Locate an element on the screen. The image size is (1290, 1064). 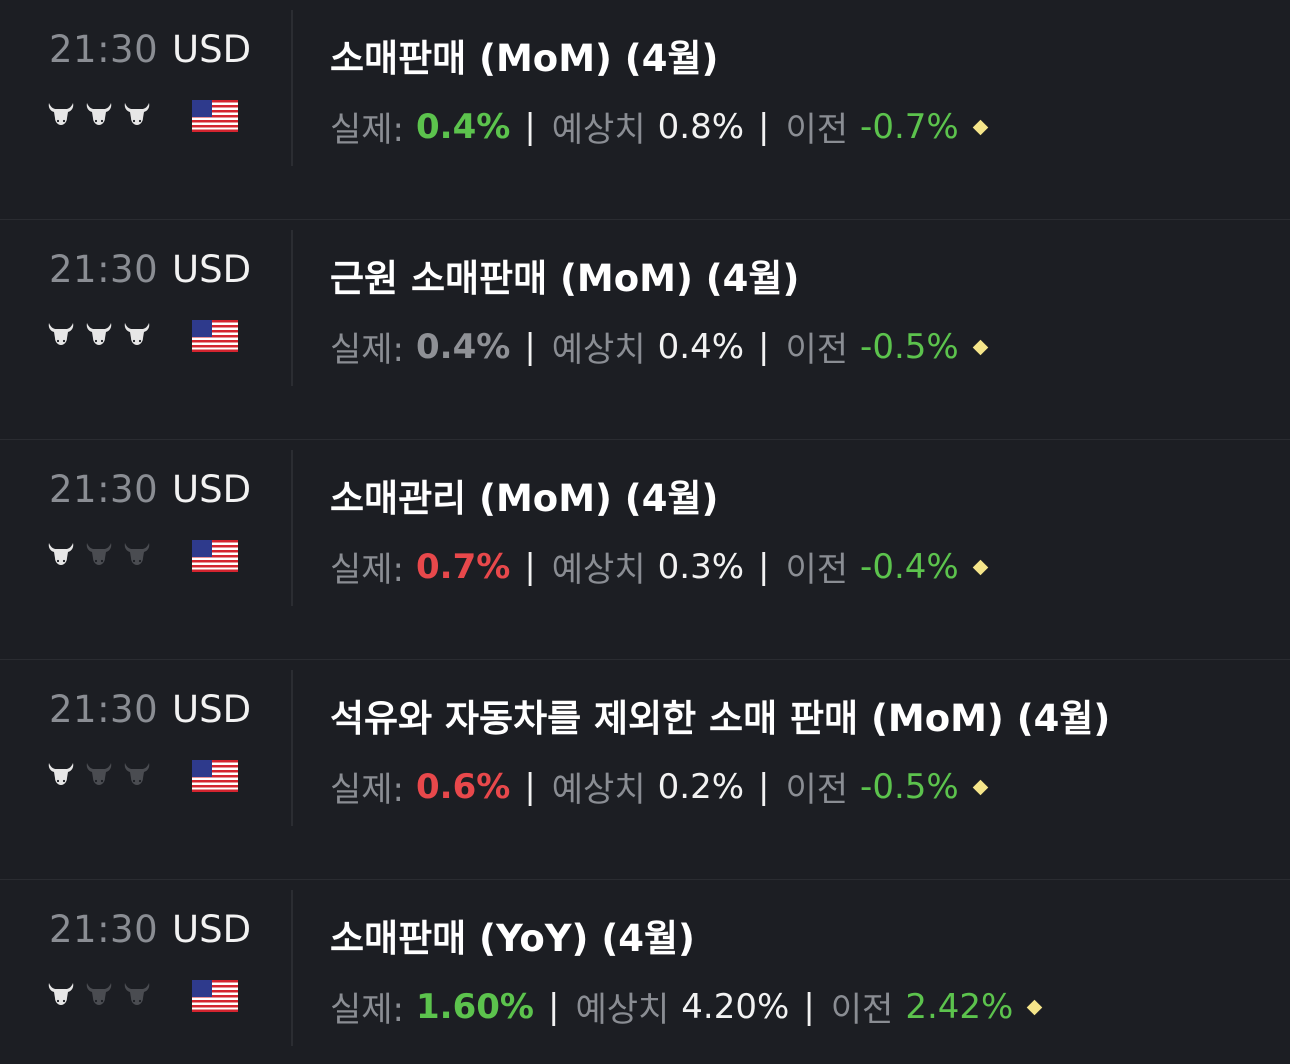
event-title: 소매관리 (MoM) (4월) is located at coordinates (524, 498).